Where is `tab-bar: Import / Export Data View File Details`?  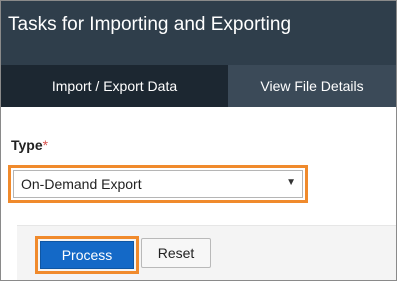
tab-bar: Import / Export Data View File Details is located at coordinates (198, 86).